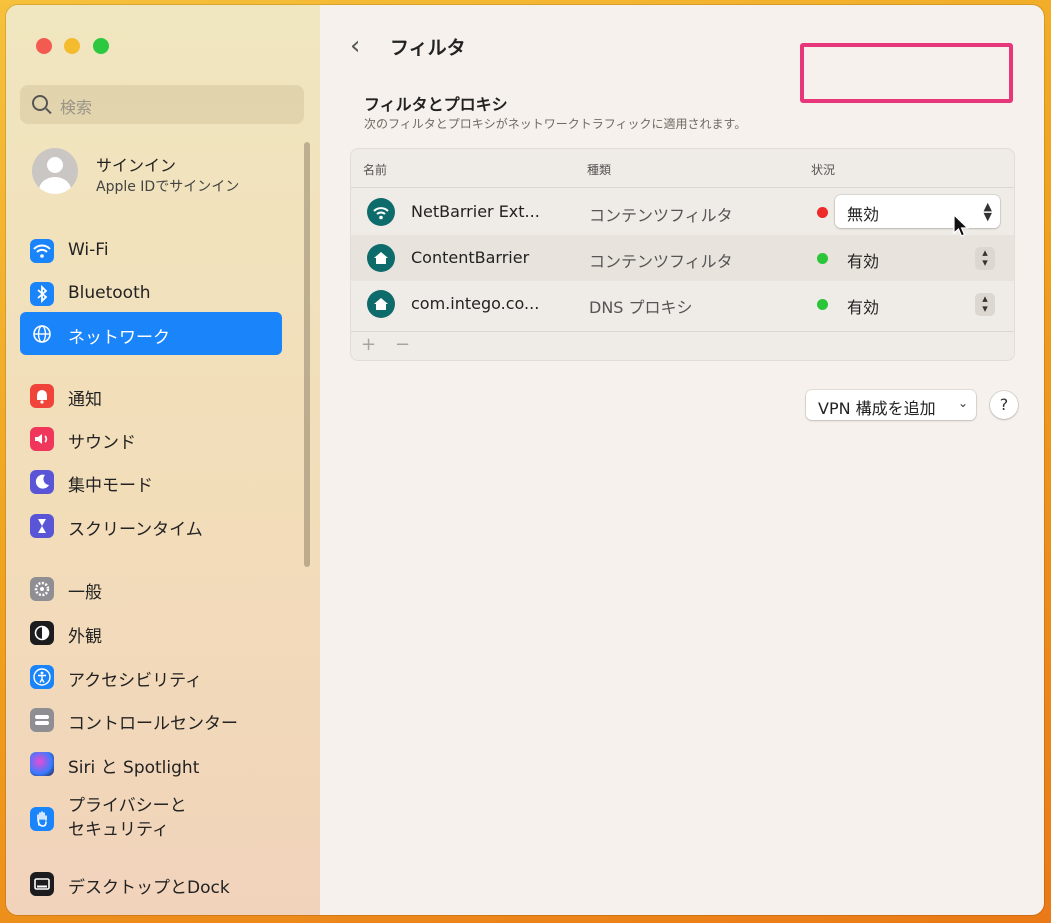 The width and height of the screenshot is (1051, 923). What do you see at coordinates (162, 104) in the screenshot?
I see `search-field: 検索` at bounding box center [162, 104].